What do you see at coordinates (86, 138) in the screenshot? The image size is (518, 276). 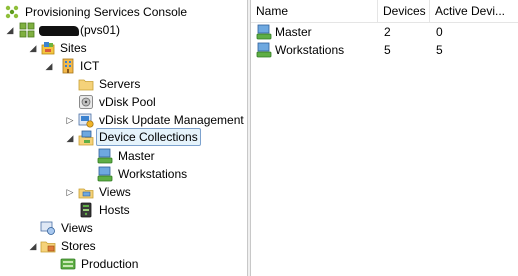 I see `device-collections-icon` at bounding box center [86, 138].